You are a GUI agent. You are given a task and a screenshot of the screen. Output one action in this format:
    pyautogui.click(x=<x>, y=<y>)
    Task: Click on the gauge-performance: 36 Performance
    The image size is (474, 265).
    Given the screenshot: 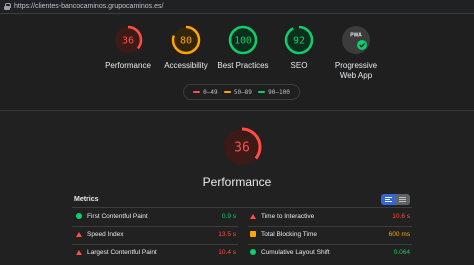 What is the action you would take?
    pyautogui.click(x=128, y=47)
    